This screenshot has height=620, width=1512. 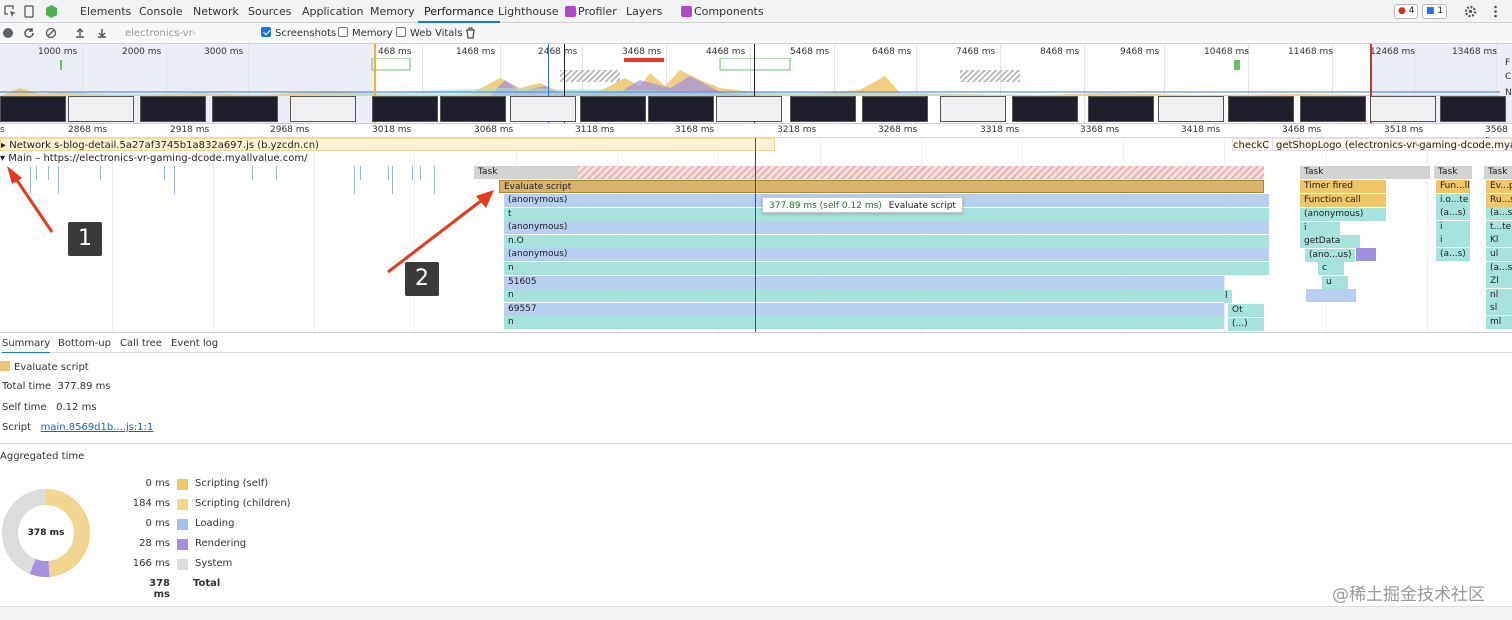 I want to click on flame-block: l, so click(x=1228, y=296).